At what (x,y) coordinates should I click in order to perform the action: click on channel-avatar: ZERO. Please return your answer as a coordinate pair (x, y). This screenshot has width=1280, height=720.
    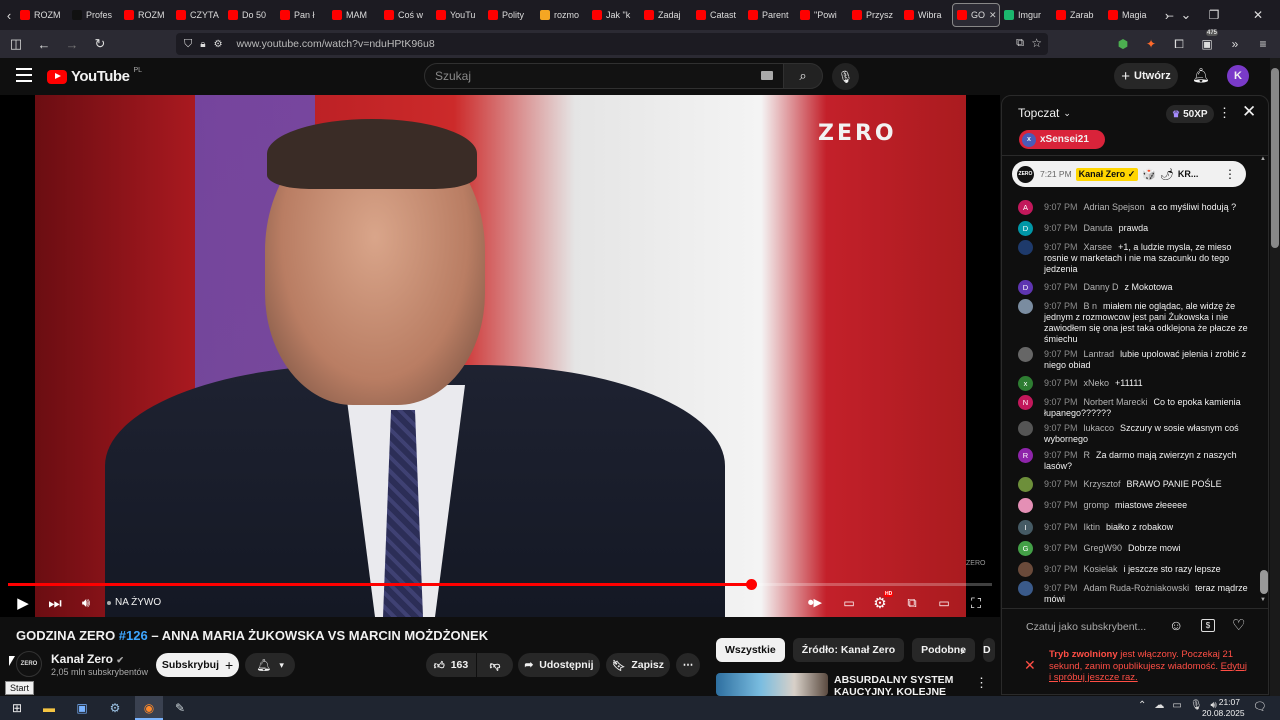
    Looking at the image, I should click on (29, 664).